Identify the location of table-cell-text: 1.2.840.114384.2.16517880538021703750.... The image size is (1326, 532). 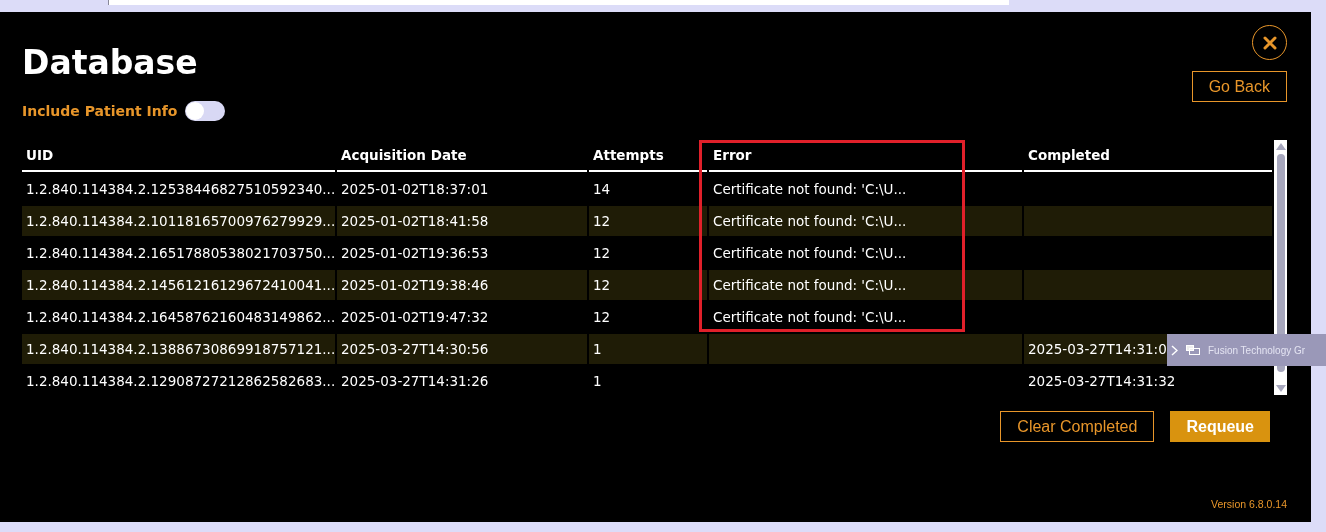
(180, 253).